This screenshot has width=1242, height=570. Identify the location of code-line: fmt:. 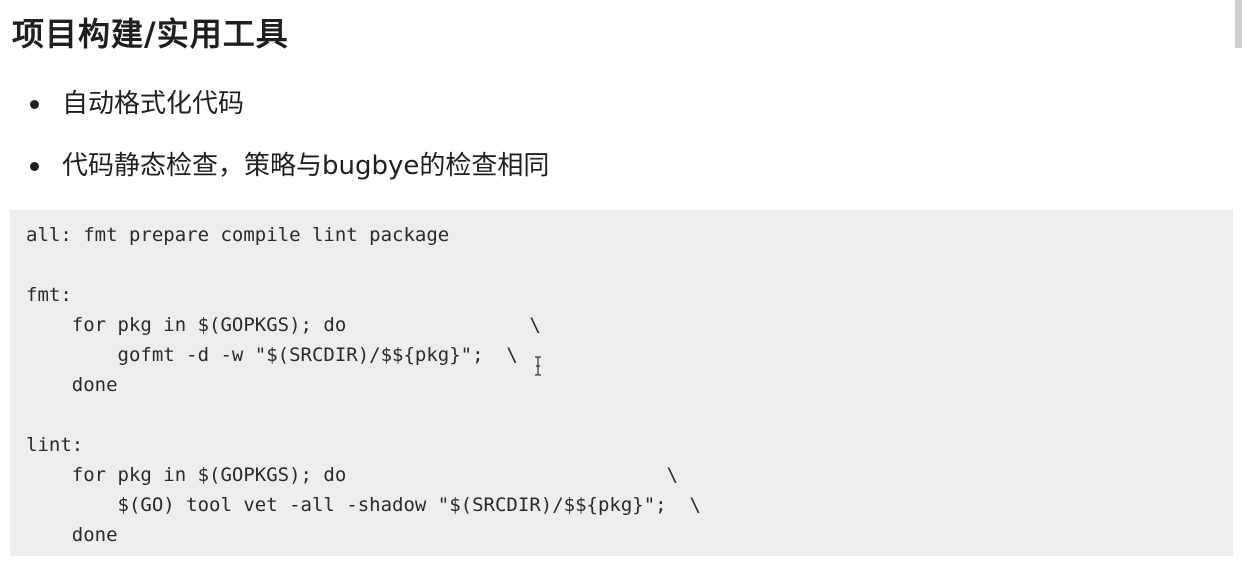
(49, 295).